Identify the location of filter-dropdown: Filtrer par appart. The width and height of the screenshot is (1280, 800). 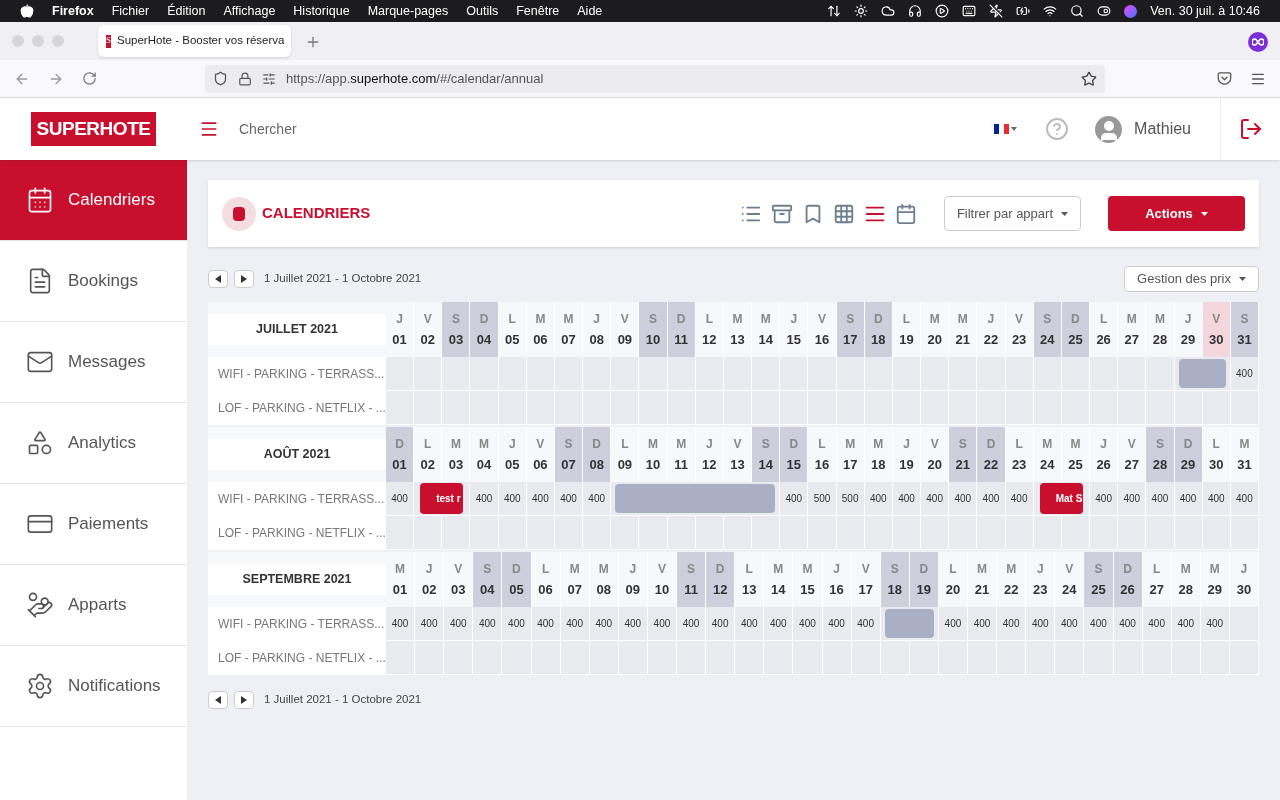
(1012, 213).